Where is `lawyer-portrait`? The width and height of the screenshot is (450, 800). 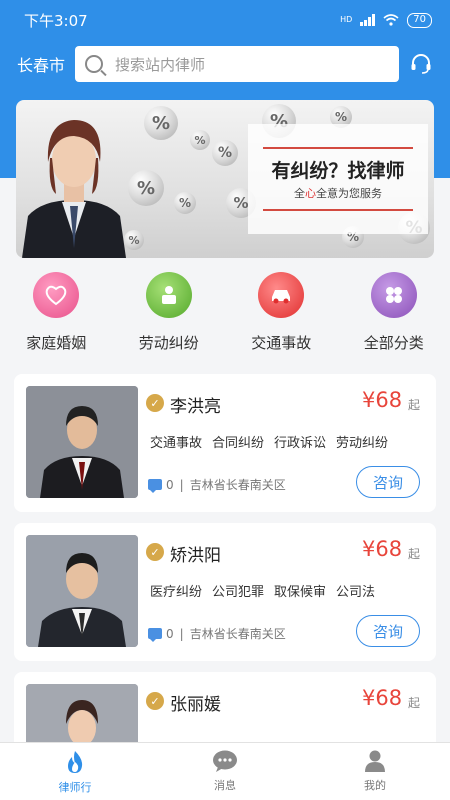
lawyer-portrait is located at coordinates (74, 189).